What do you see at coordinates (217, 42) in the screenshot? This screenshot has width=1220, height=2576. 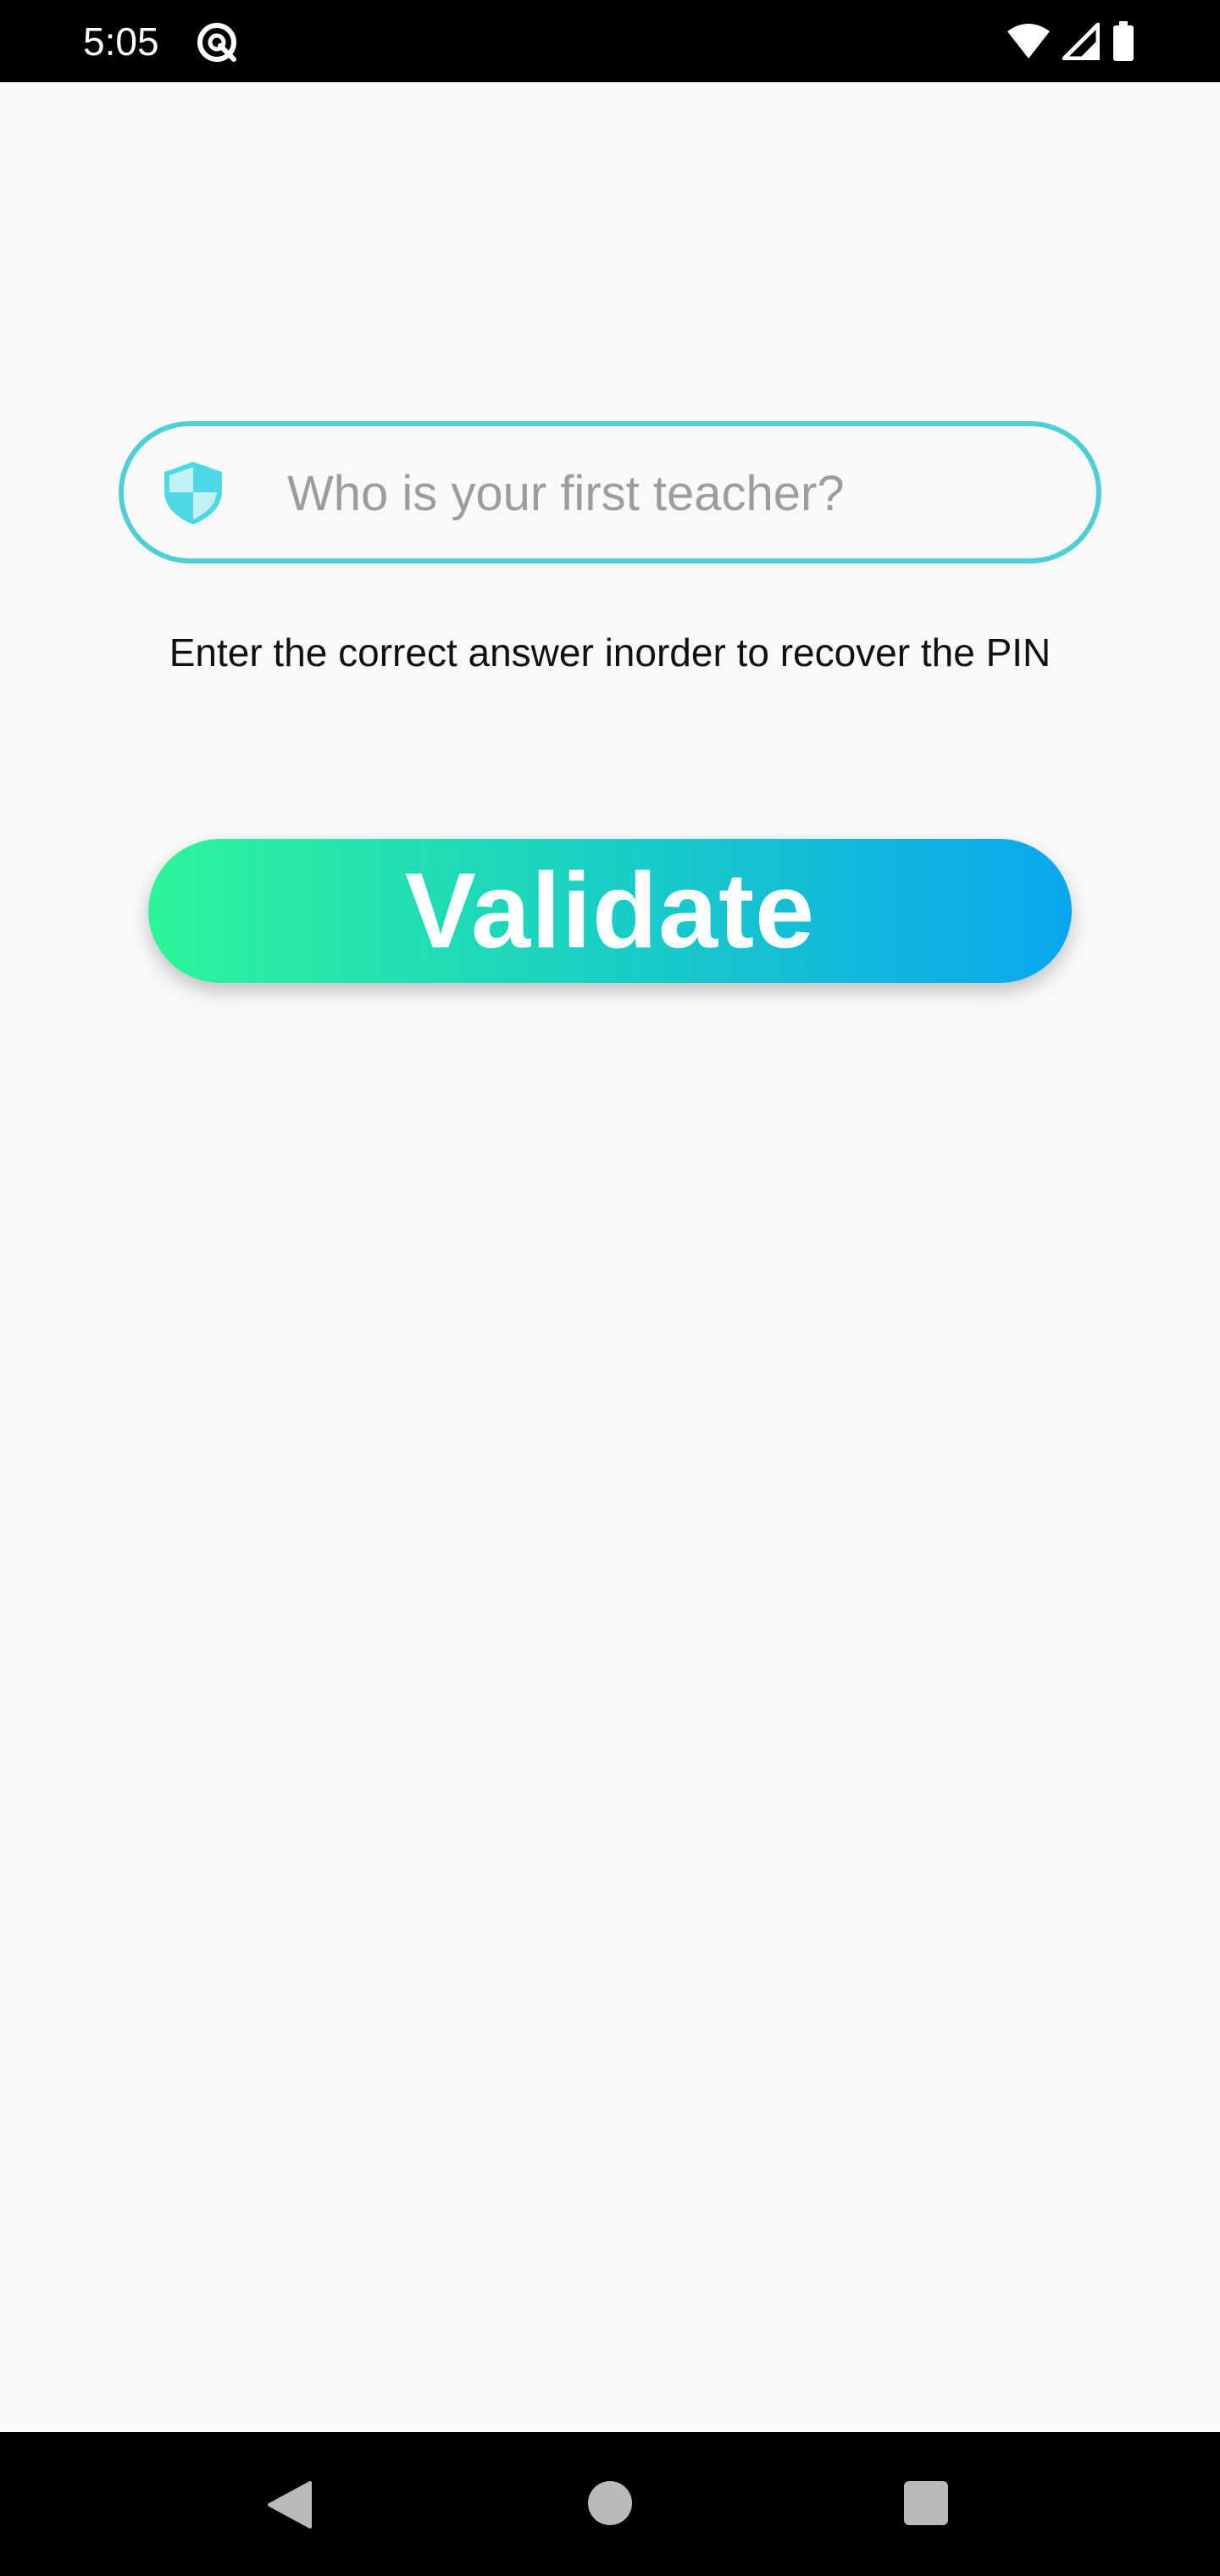 I see `sync-icon` at bounding box center [217, 42].